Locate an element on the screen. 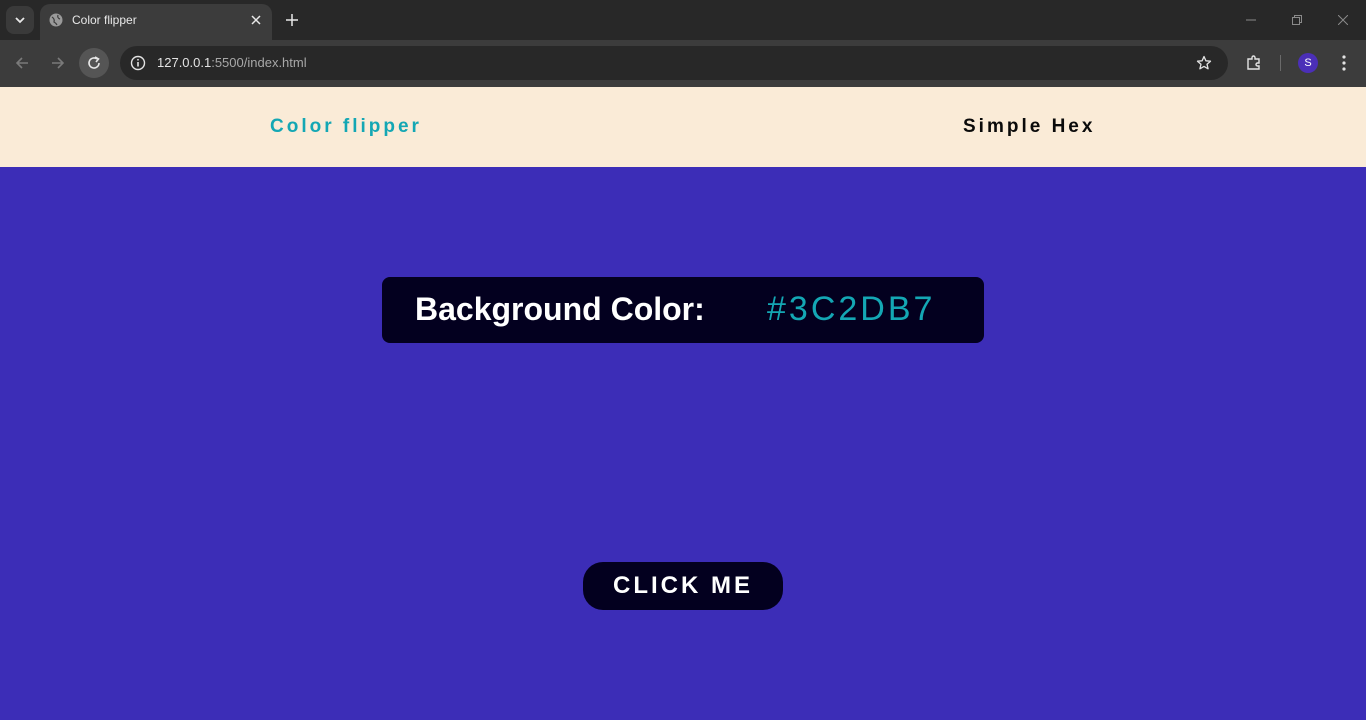 The width and height of the screenshot is (1366, 720). brand-title: Color flipper is located at coordinates (346, 126).